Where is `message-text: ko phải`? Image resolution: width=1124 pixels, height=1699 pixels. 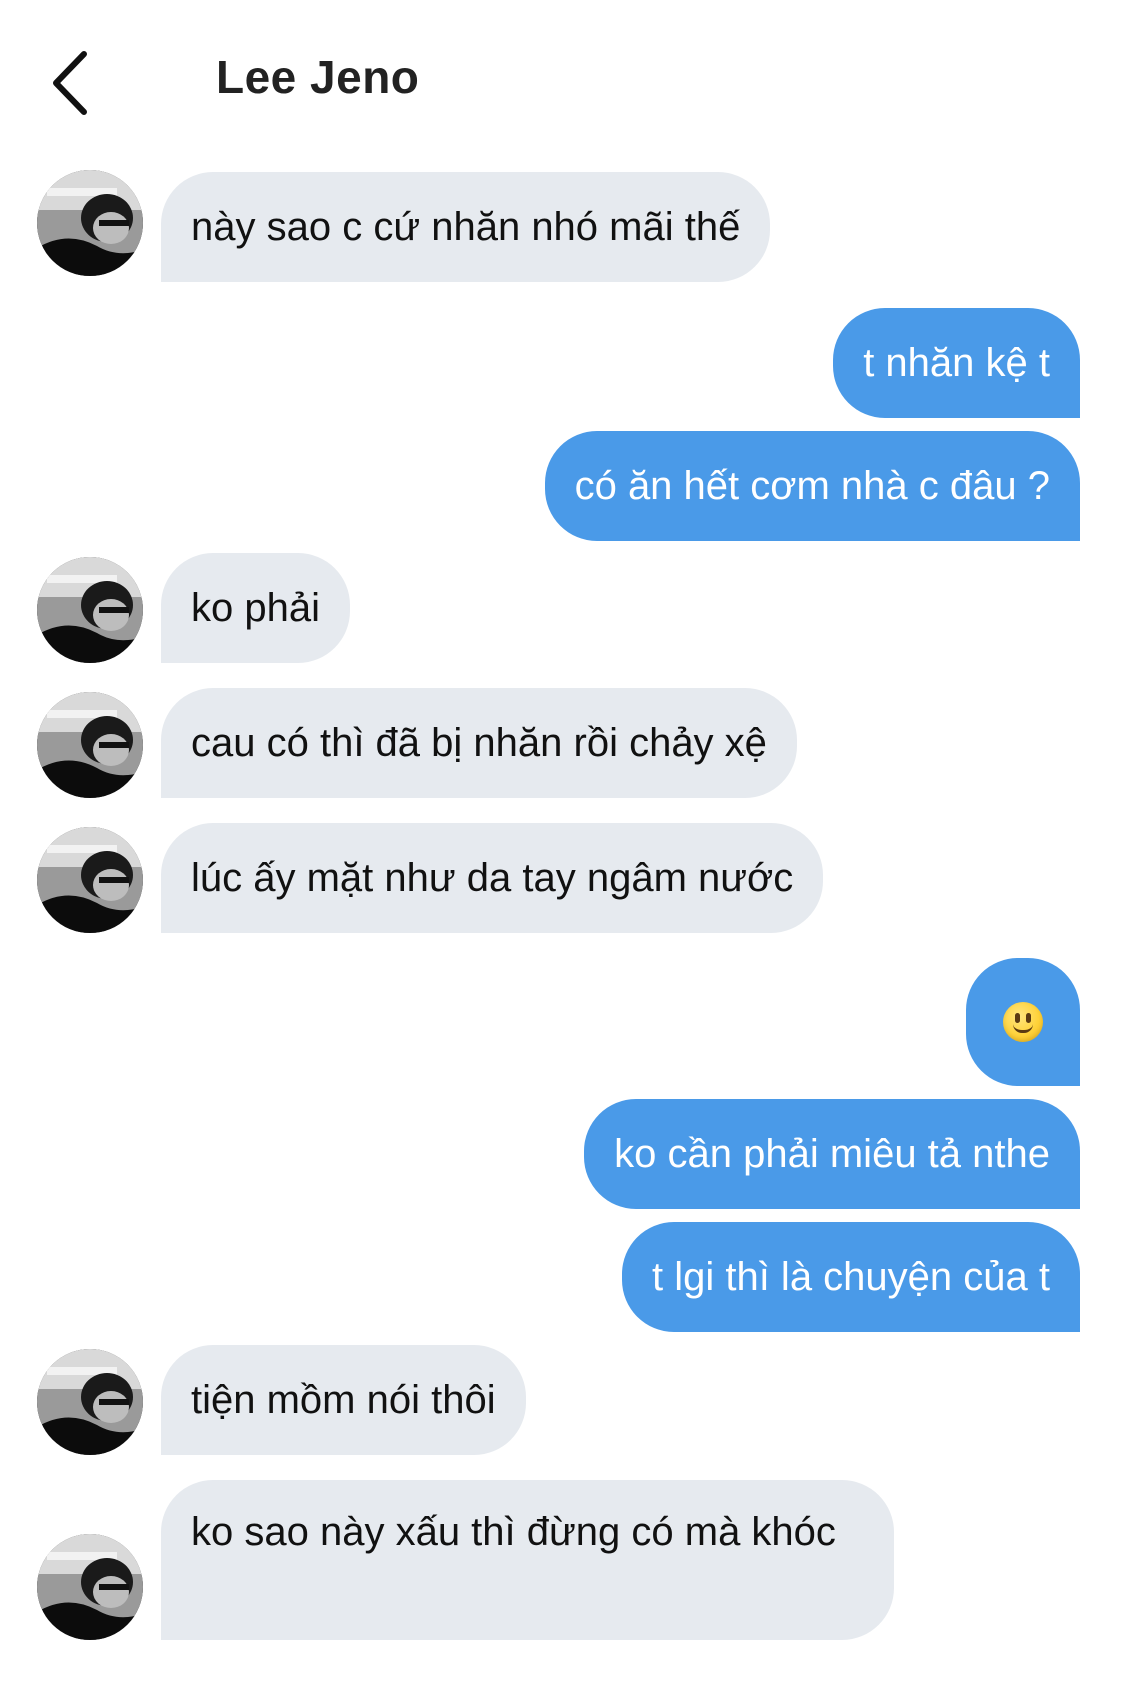 message-text: ko phải is located at coordinates (255, 608).